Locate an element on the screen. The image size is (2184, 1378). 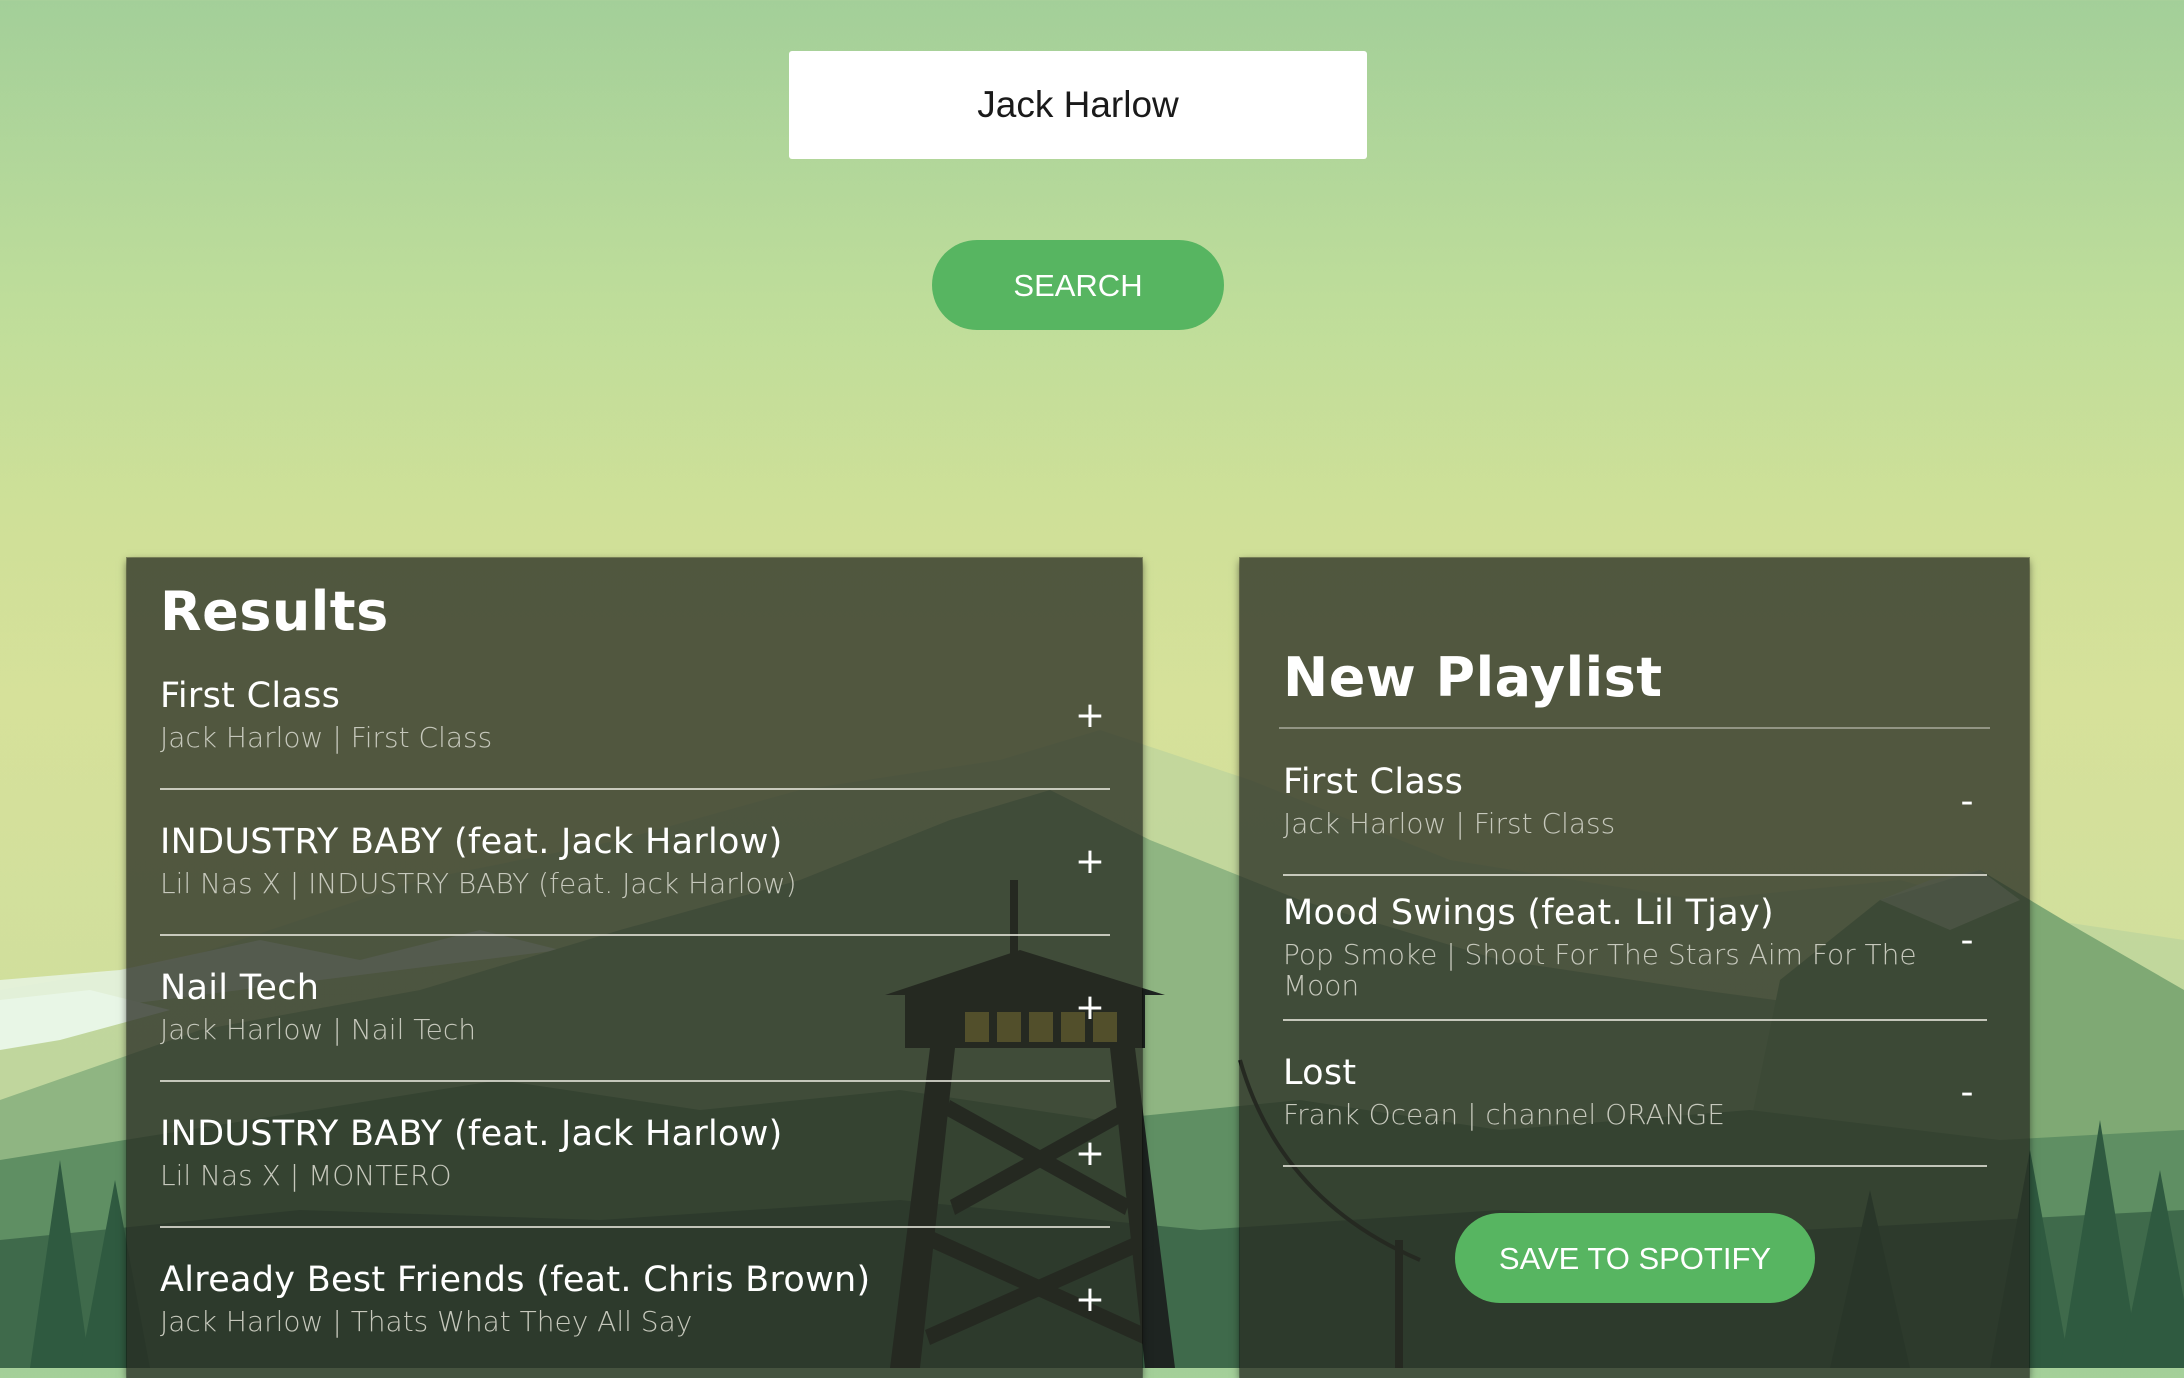
track-name: Mood Swings (feat. Lil Tjay) is located at coordinates (1529, 913).